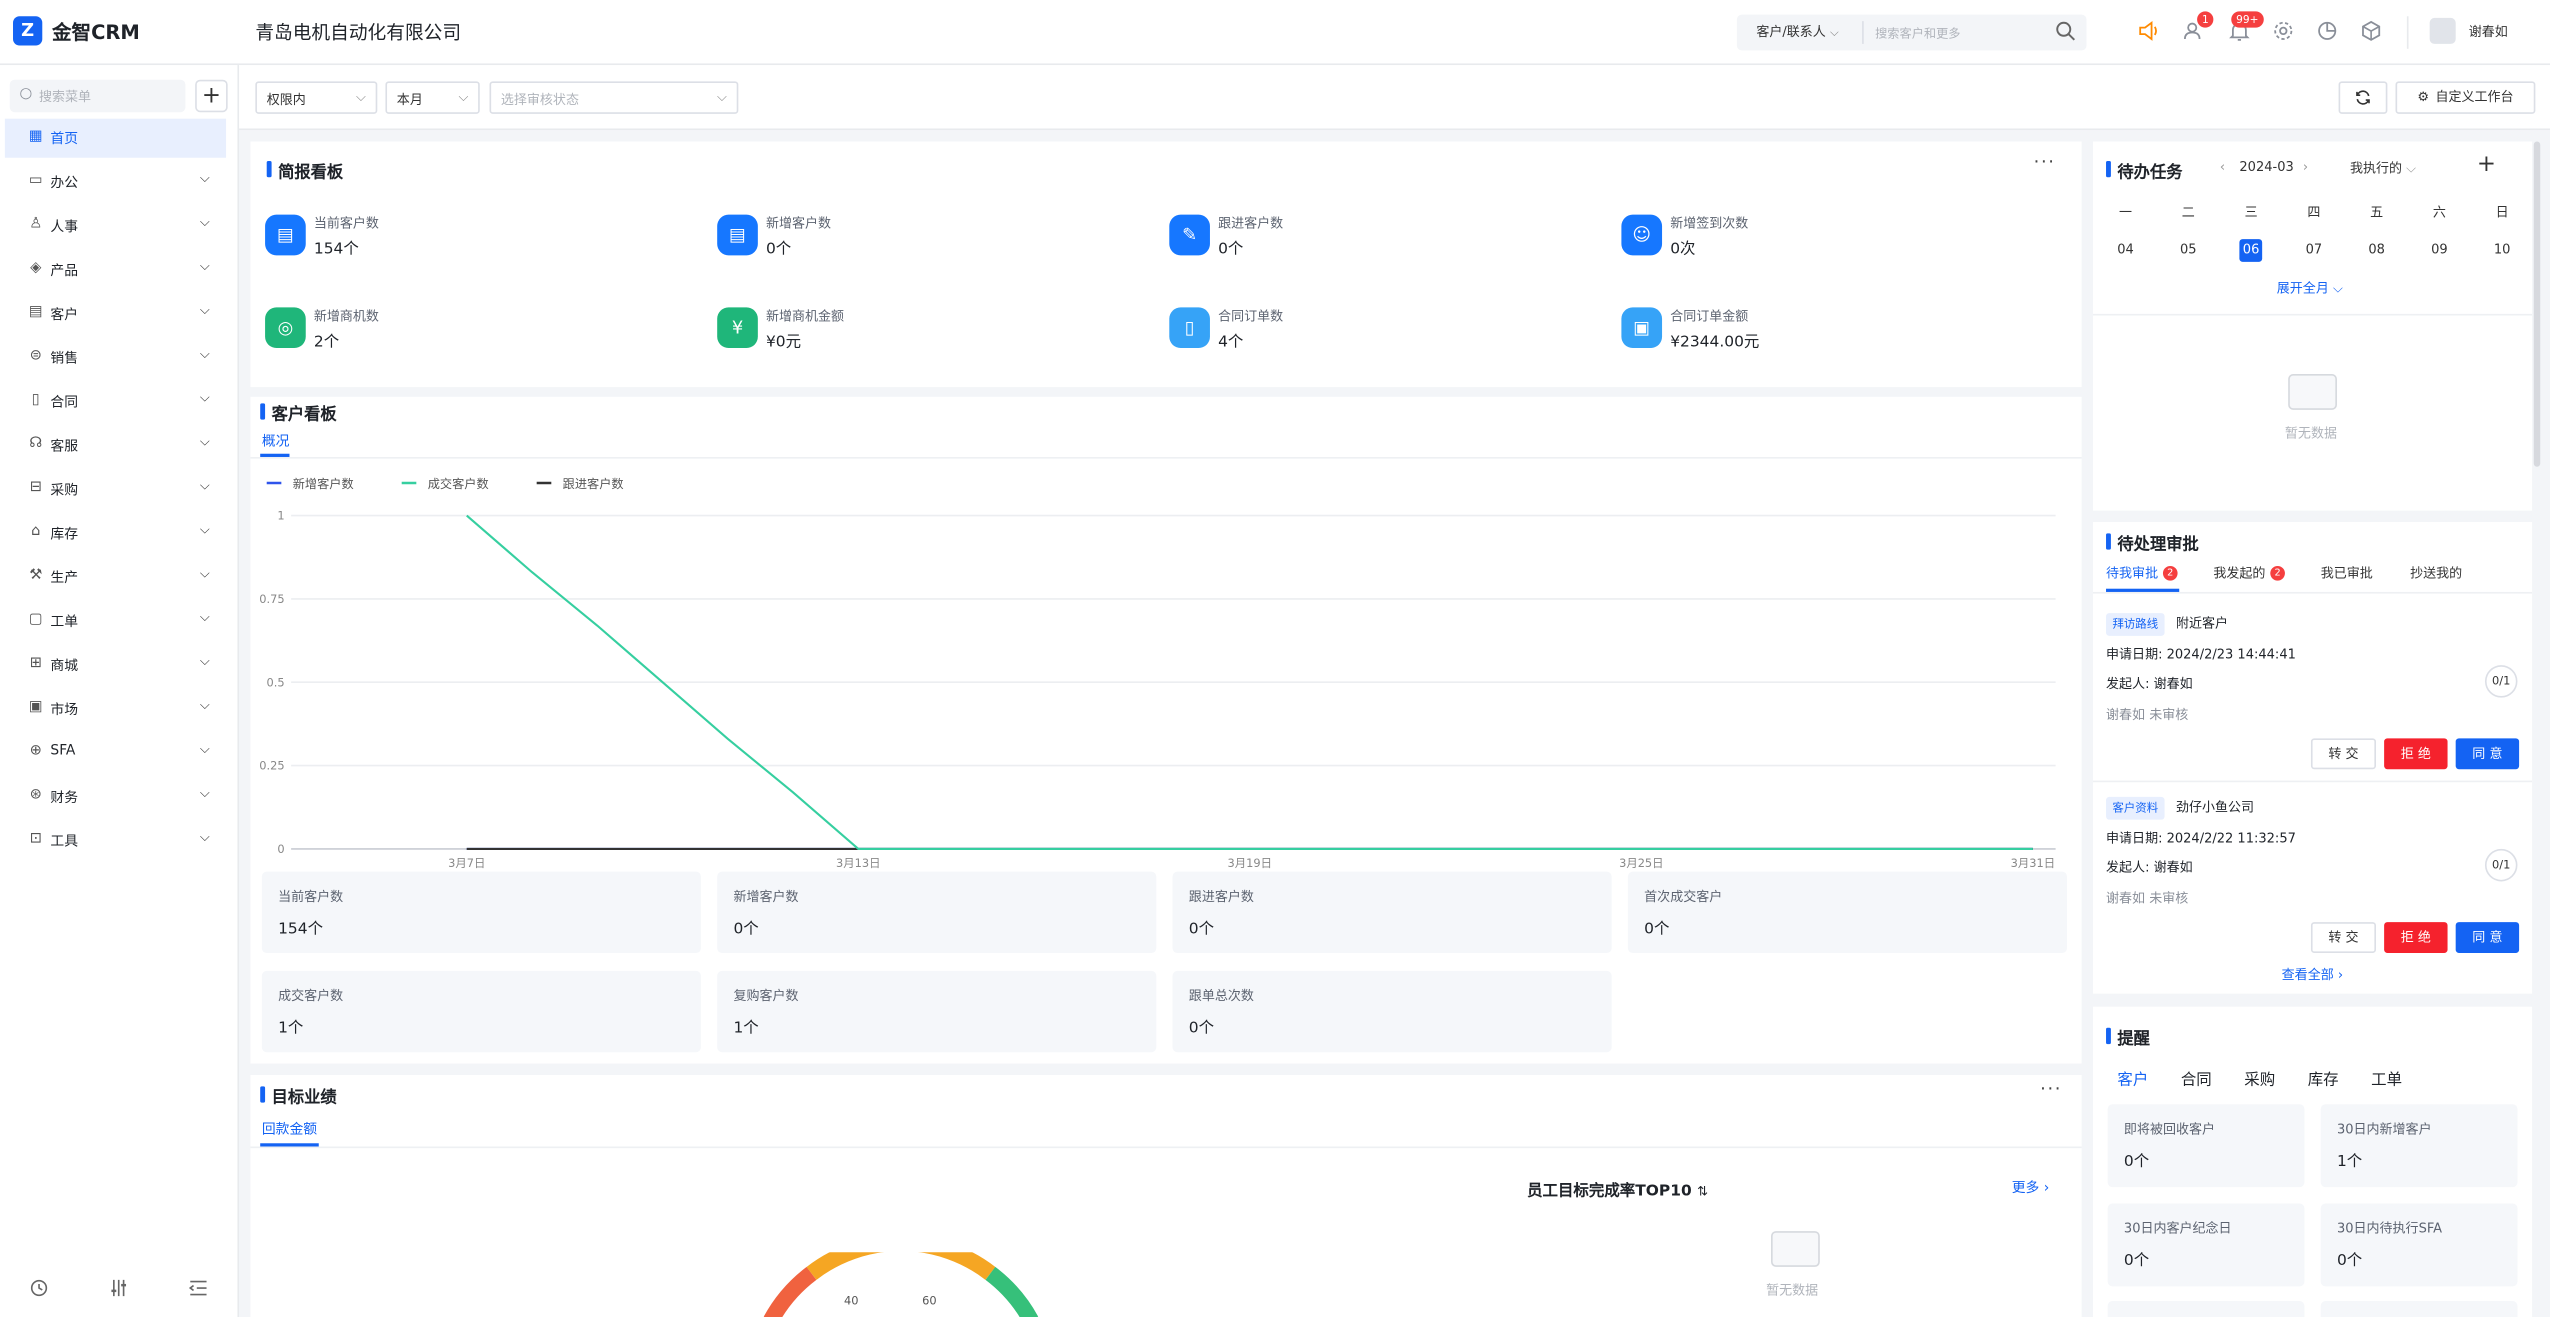 This screenshot has width=2550, height=1317. Describe the element at coordinates (746, 1028) in the screenshot. I see `customer-stat-value: 1个` at that location.